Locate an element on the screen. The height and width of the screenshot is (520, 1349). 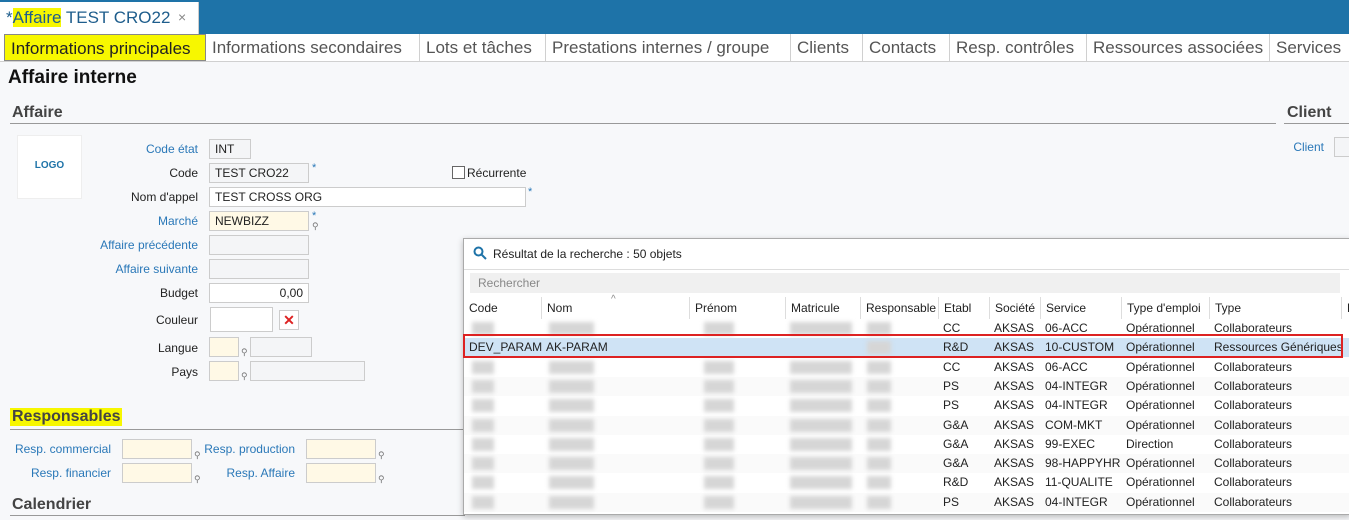
column-header-type: Type is located at coordinates (1275, 308).